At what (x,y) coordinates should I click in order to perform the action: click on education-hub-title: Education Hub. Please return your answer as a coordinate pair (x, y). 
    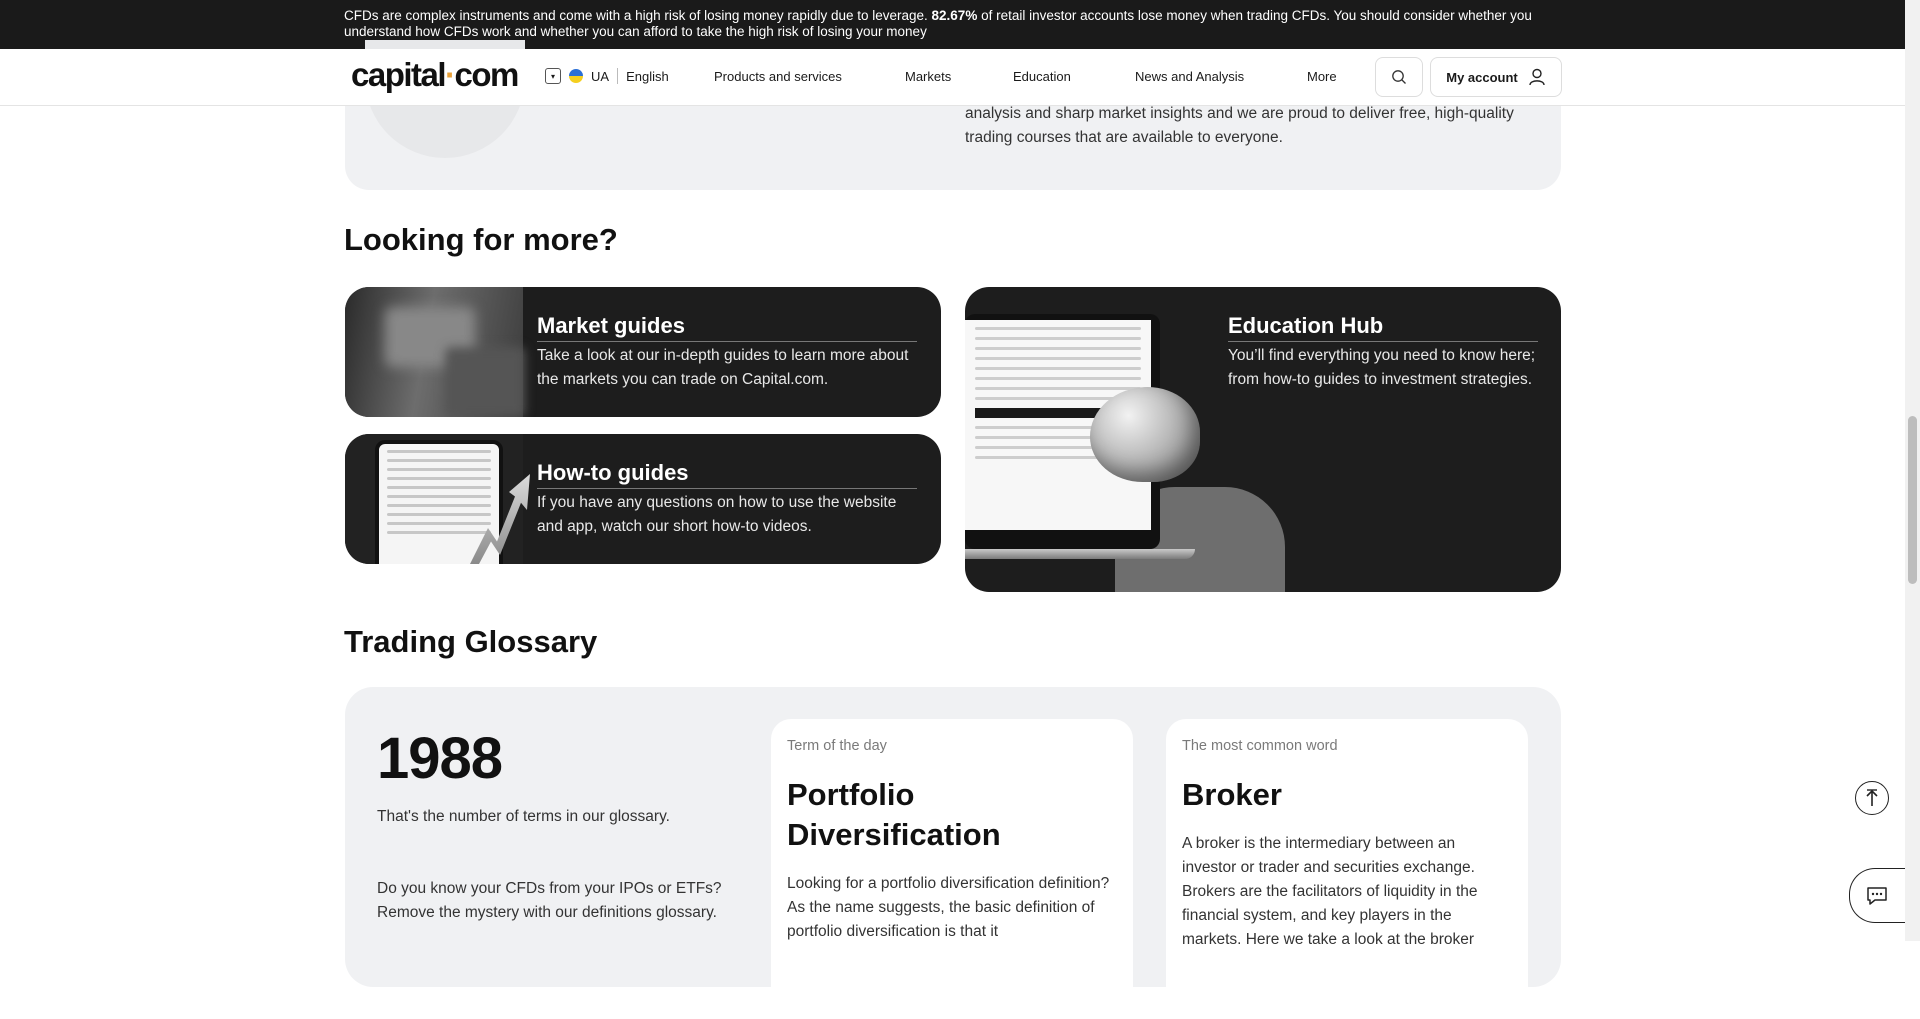
    Looking at the image, I should click on (1383, 327).